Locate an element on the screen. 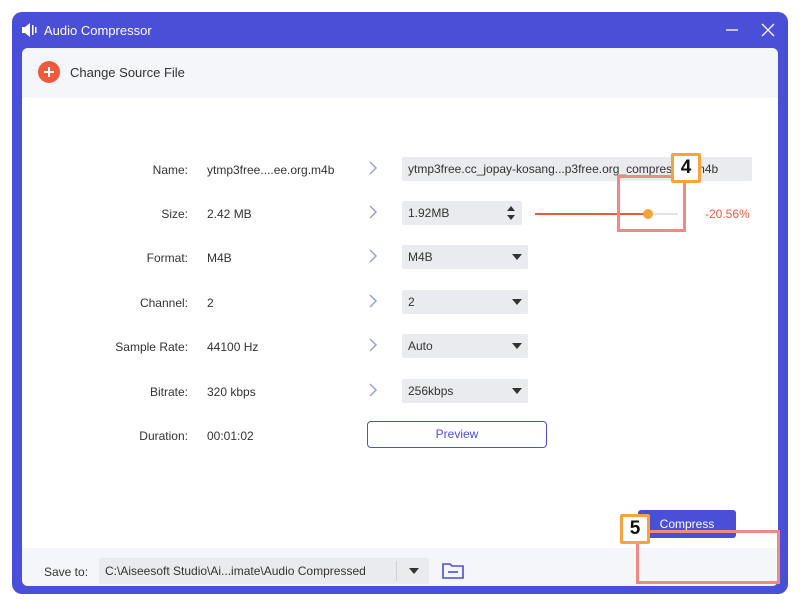  minimize-icon is located at coordinates (732, 30).